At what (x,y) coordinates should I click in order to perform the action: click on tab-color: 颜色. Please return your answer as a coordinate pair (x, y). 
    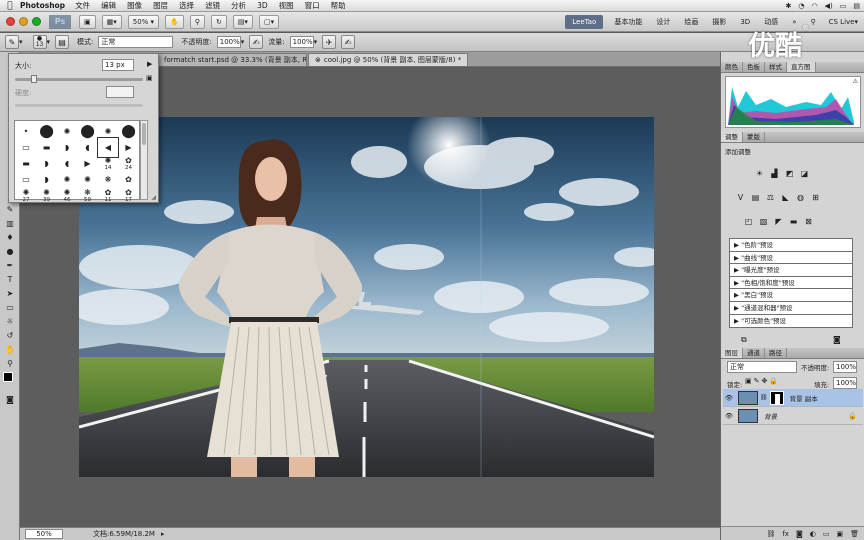
    Looking at the image, I should click on (732, 67).